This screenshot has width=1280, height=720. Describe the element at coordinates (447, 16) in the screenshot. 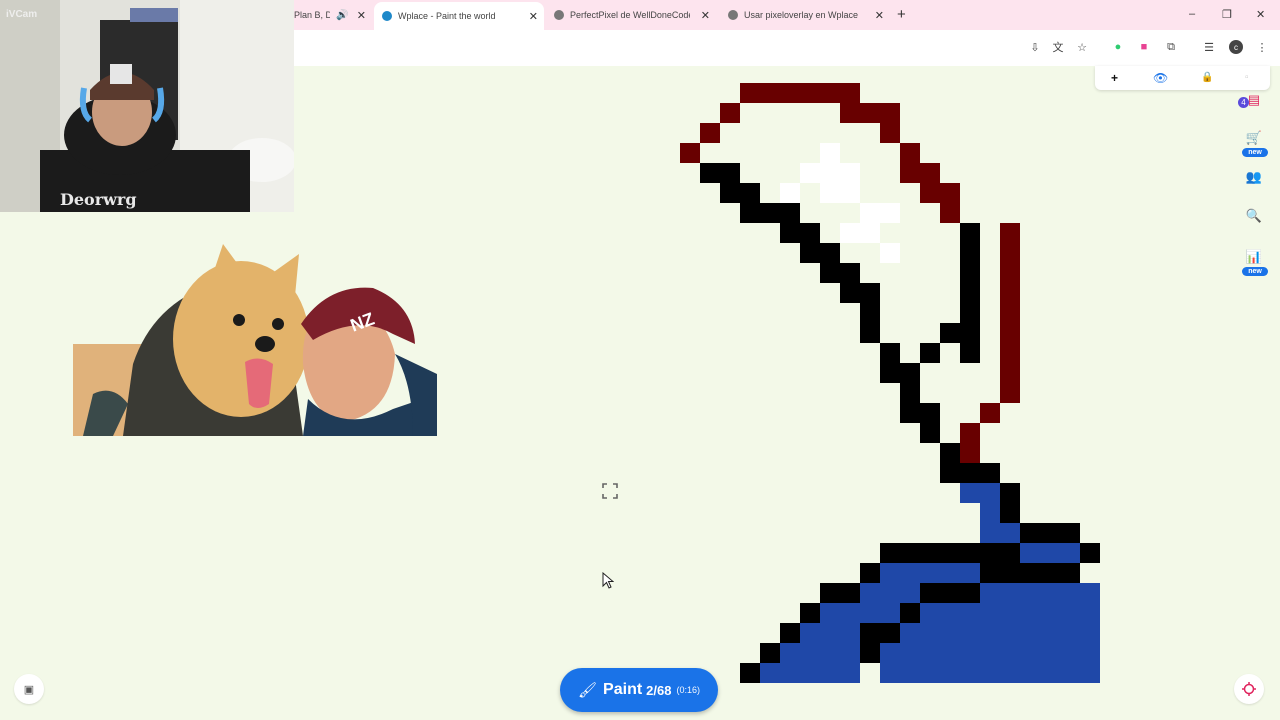

I see `tab-label: Wplace - Paint the world` at that location.